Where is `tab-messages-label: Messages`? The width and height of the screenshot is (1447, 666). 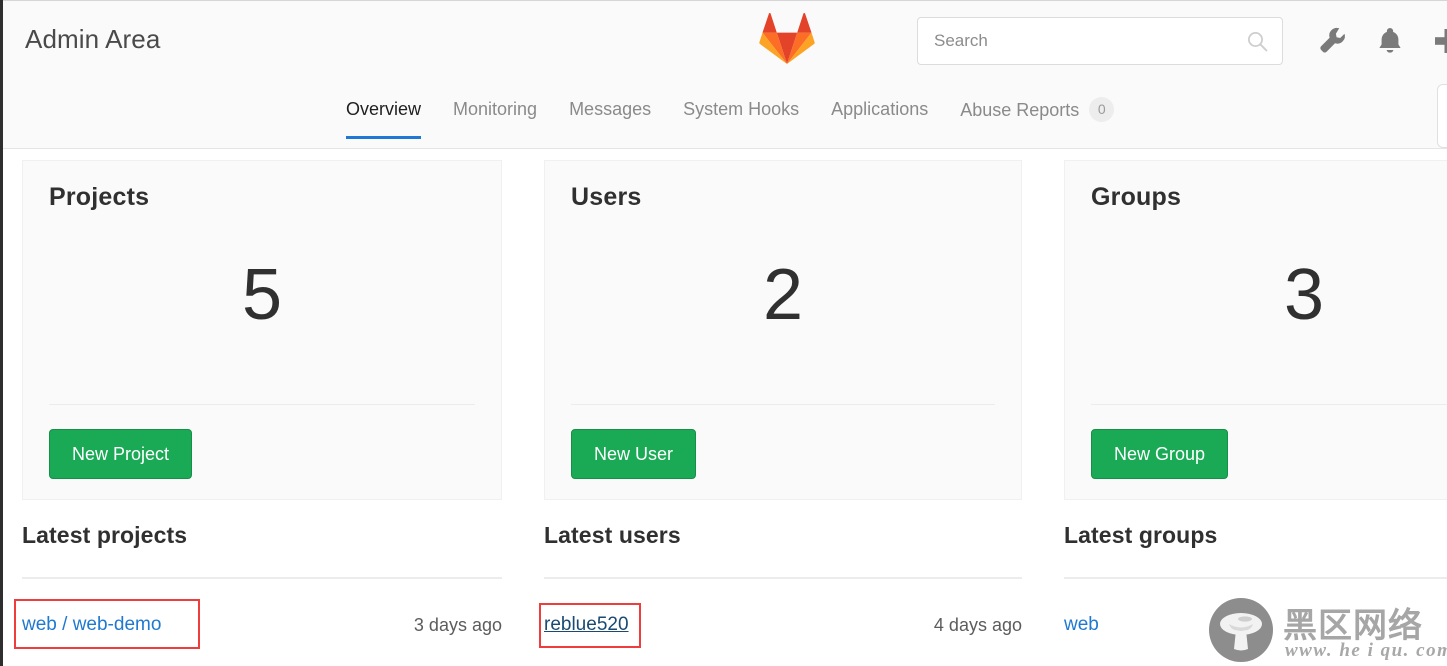 tab-messages-label: Messages is located at coordinates (610, 109).